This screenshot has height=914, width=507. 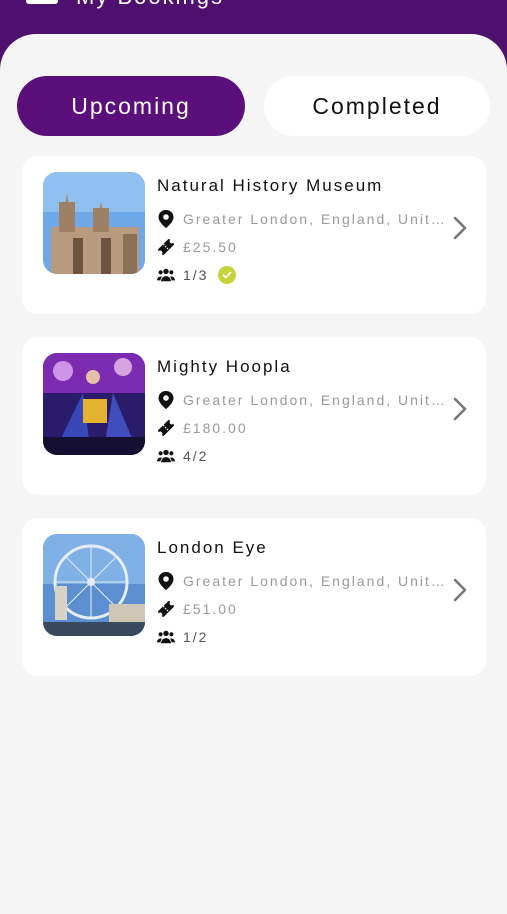 I want to click on booking-guests: 1/2, so click(x=182, y=637).